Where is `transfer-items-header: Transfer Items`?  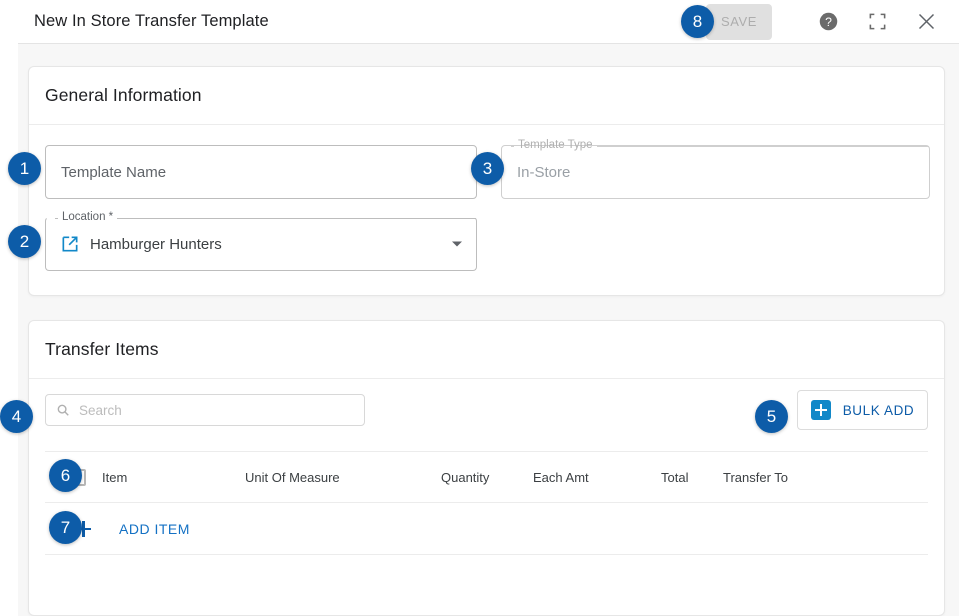
transfer-items-header: Transfer Items is located at coordinates (486, 350).